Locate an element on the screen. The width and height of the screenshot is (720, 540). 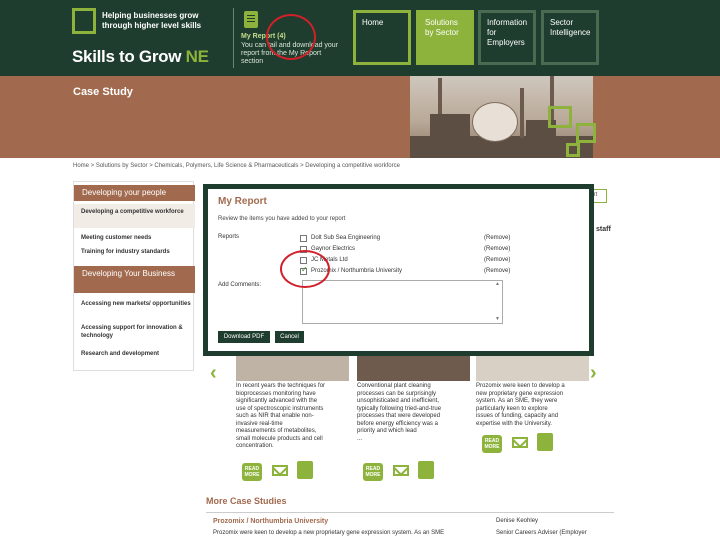
chevron-left-icon: ‹ is located at coordinates (213, 373).